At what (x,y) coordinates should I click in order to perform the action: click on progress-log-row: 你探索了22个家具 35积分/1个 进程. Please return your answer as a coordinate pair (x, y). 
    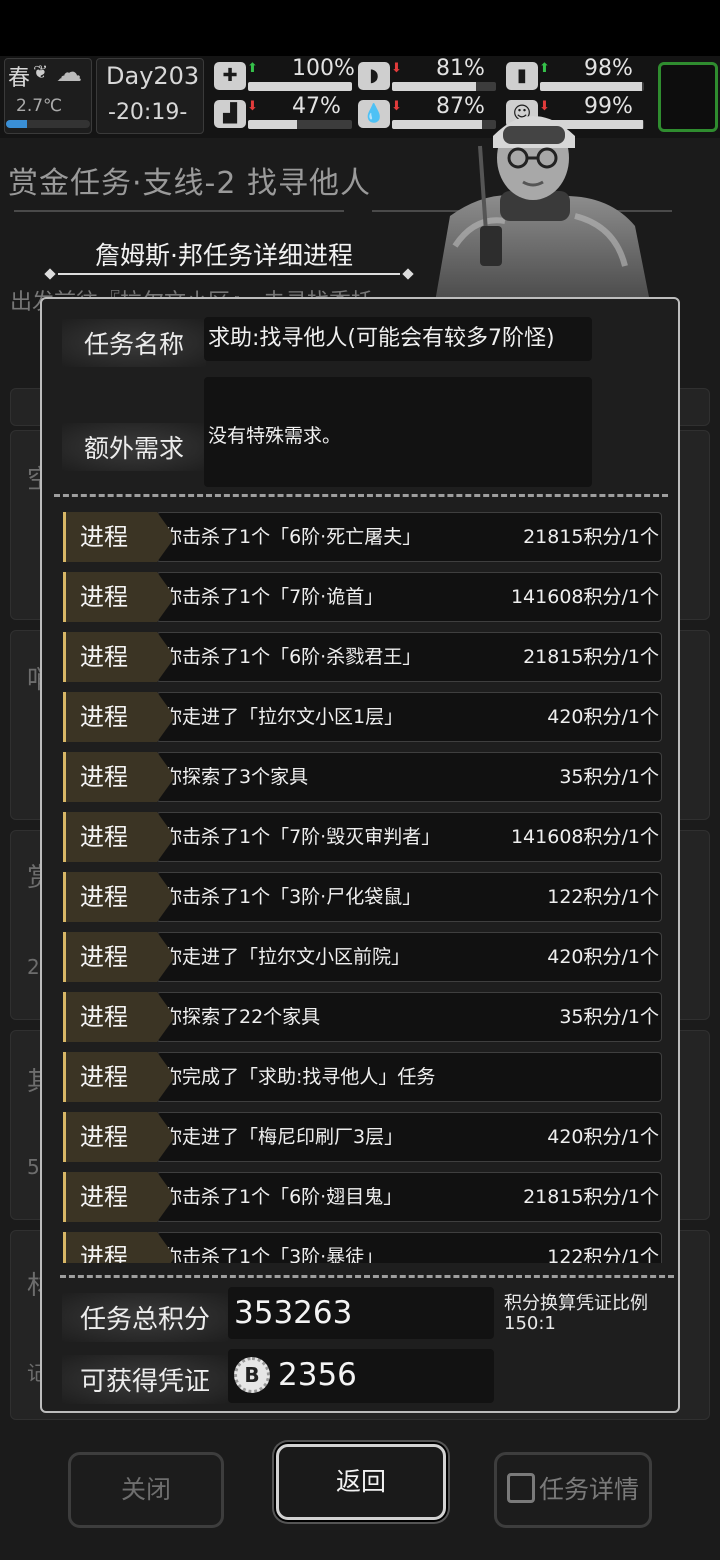
    Looking at the image, I should click on (360, 1017).